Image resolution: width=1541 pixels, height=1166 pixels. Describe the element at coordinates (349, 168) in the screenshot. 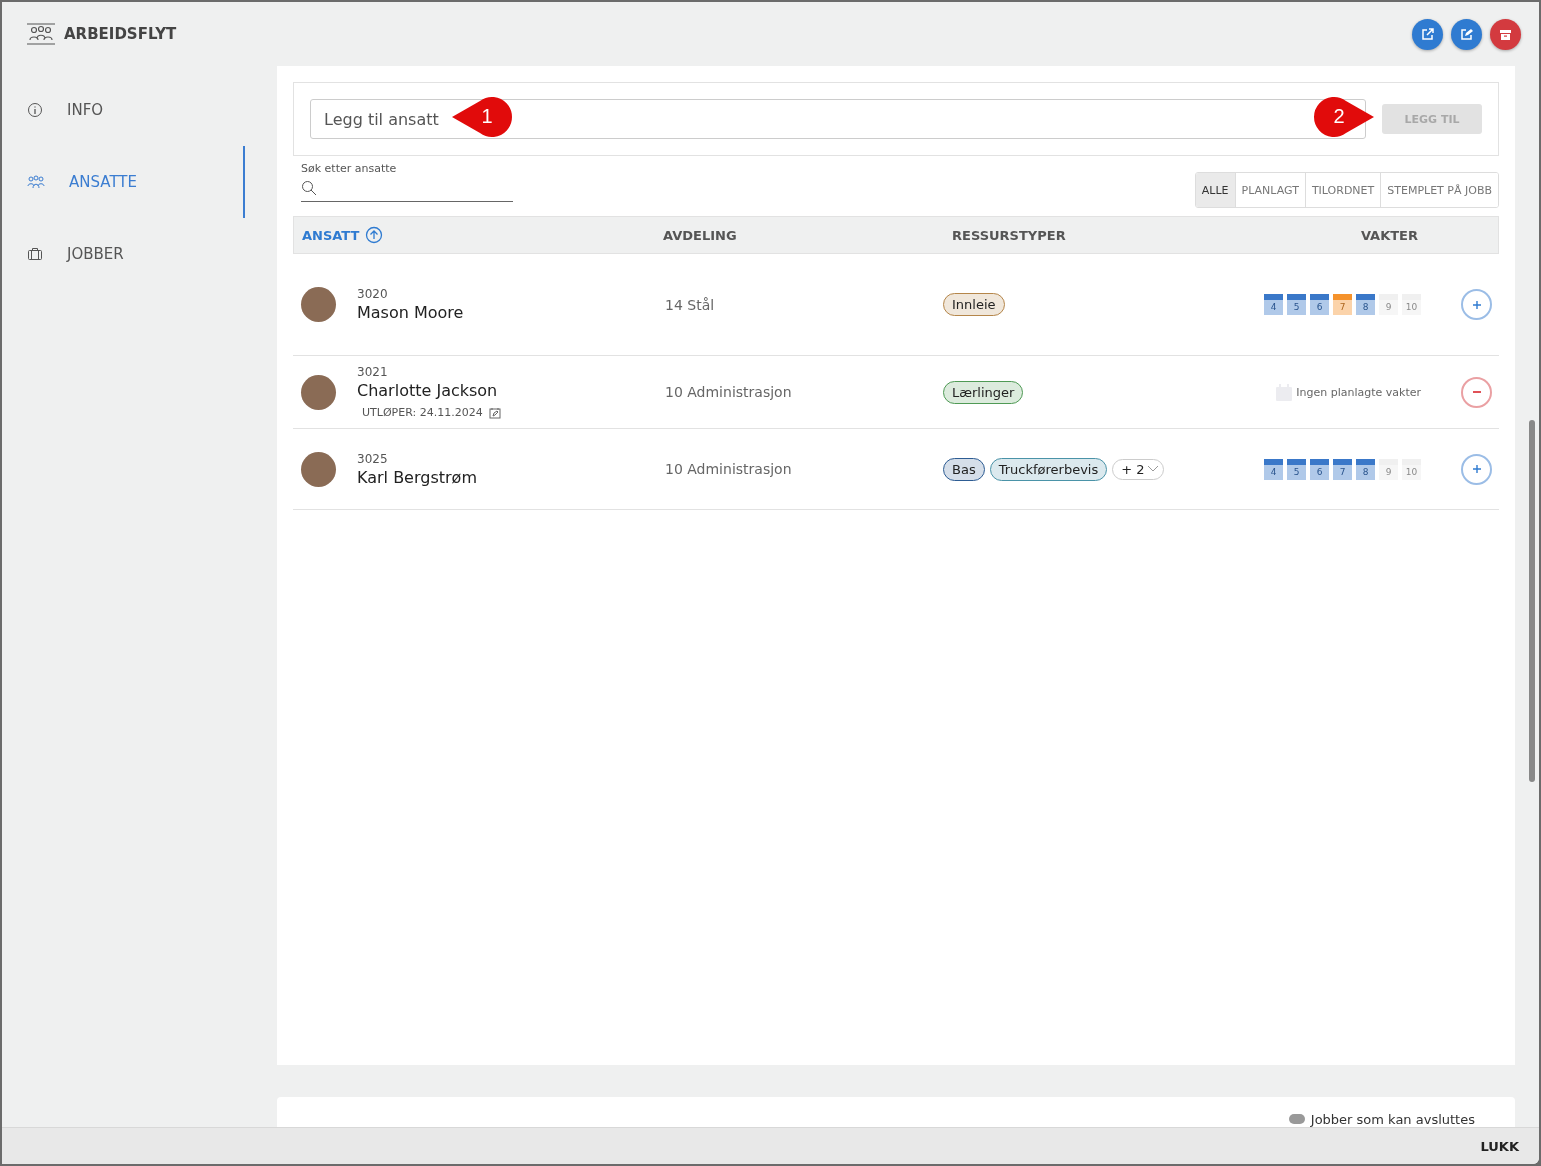

I see `search-label: Søk etter ansatte` at that location.